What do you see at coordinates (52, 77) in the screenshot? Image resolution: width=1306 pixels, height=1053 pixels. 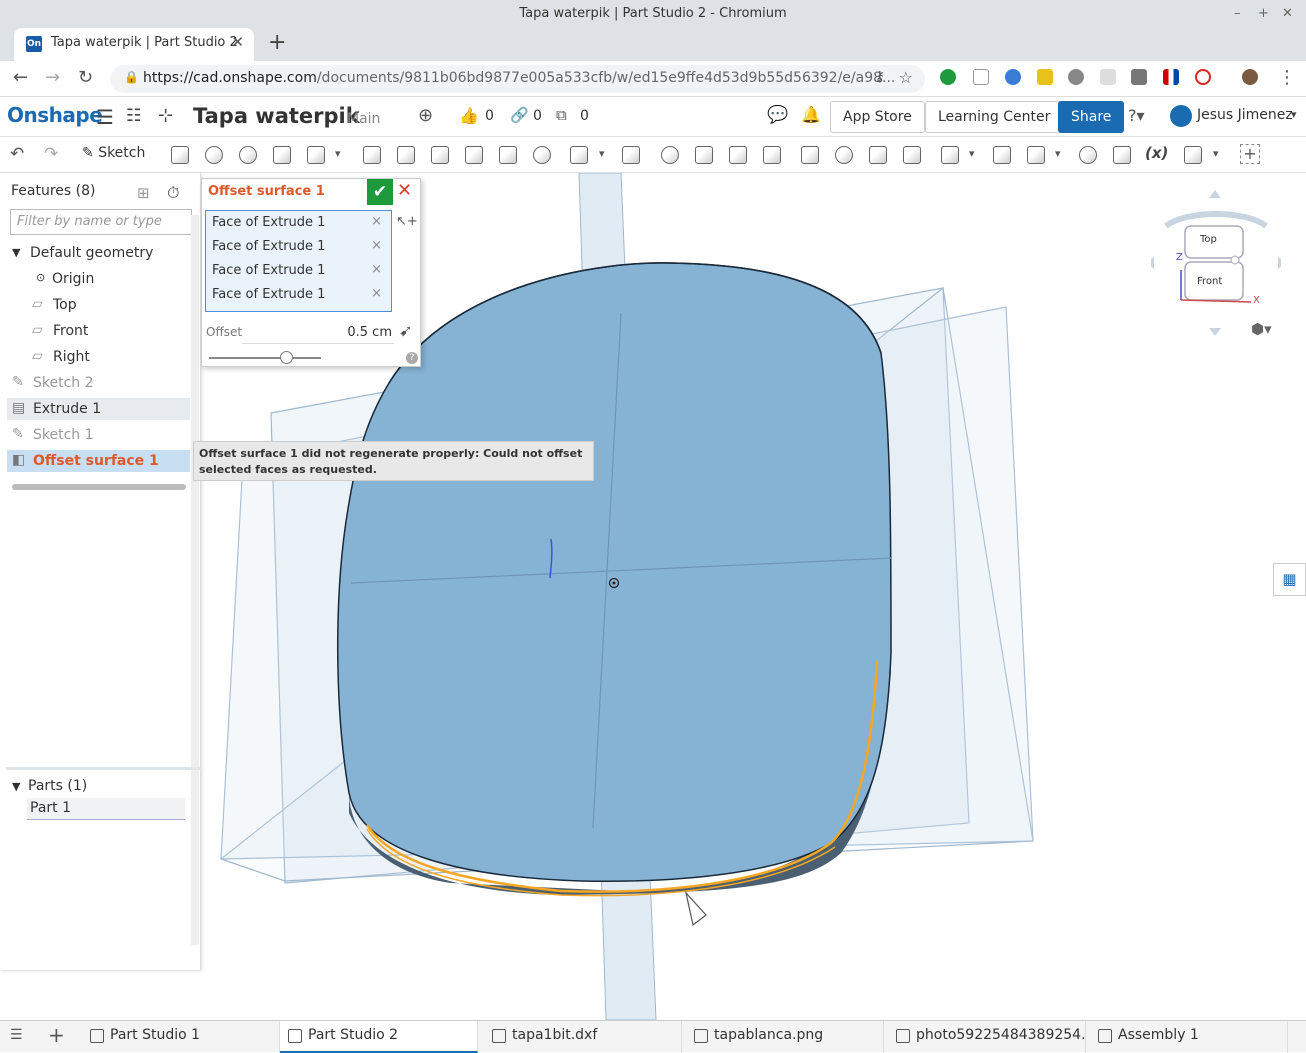 I see `forward-icon: →` at bounding box center [52, 77].